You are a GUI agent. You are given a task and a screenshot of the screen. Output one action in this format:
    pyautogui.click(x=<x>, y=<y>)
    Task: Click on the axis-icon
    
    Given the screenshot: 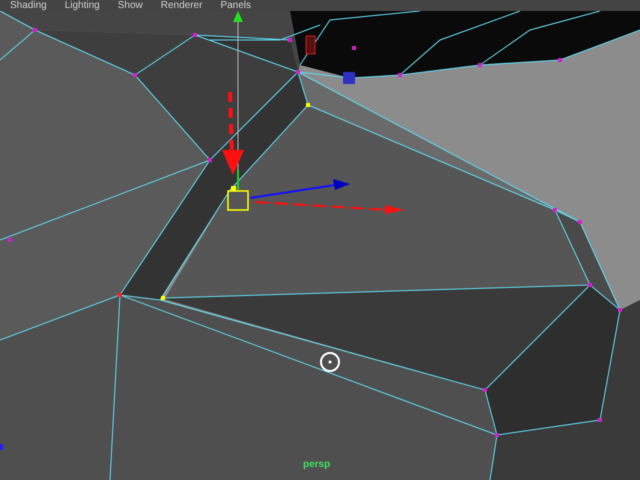 What is the action you would take?
    pyautogui.click(x=1, y=447)
    